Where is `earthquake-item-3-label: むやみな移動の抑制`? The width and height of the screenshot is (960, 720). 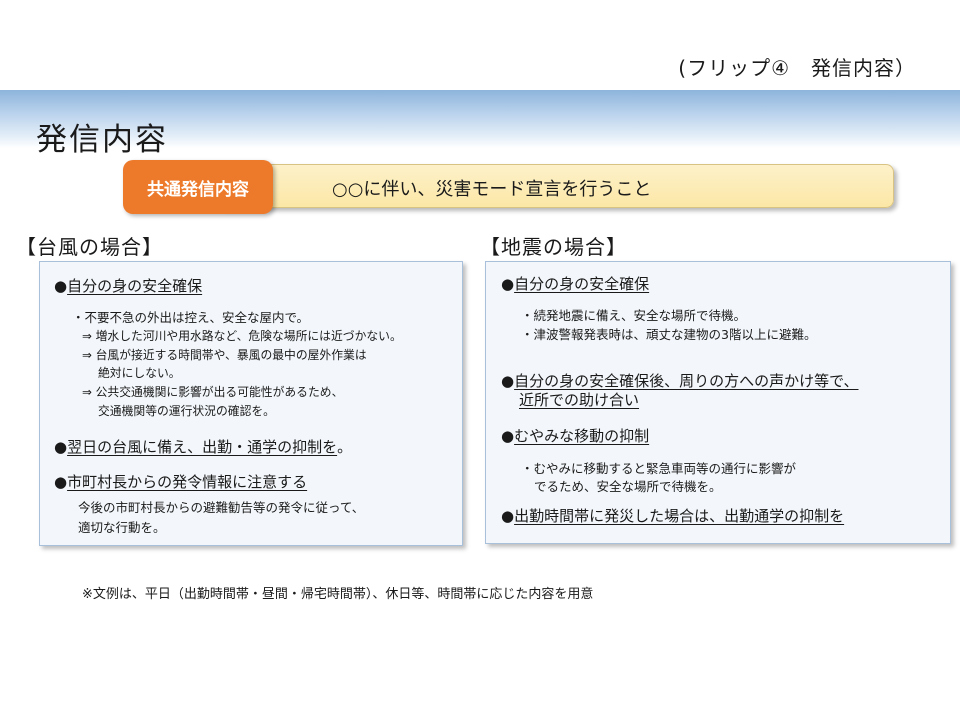 earthquake-item-3-label: むやみな移動の抑制 is located at coordinates (582, 436).